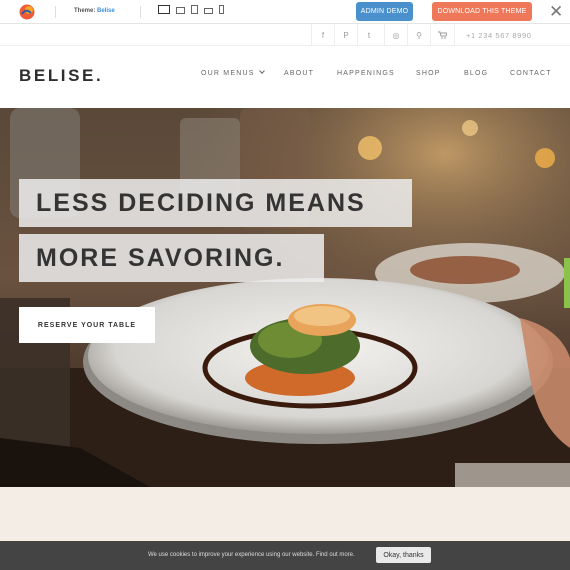  I want to click on search-icon: ⚲, so click(418, 35).